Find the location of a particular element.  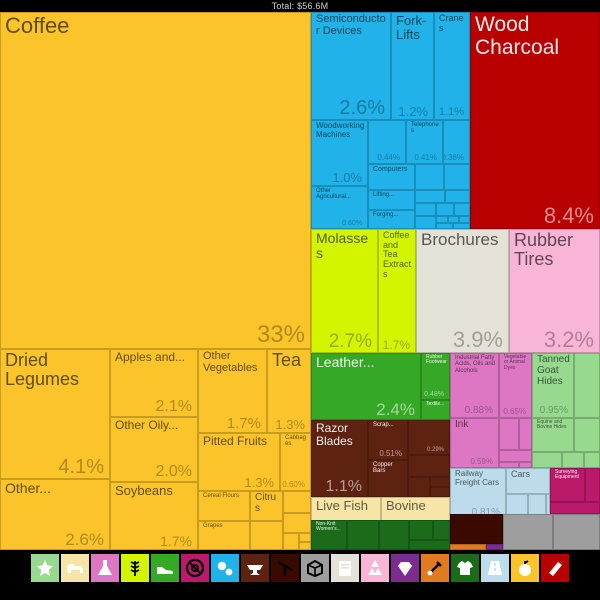

treemap-cell: Citrus is located at coordinates (266, 506).